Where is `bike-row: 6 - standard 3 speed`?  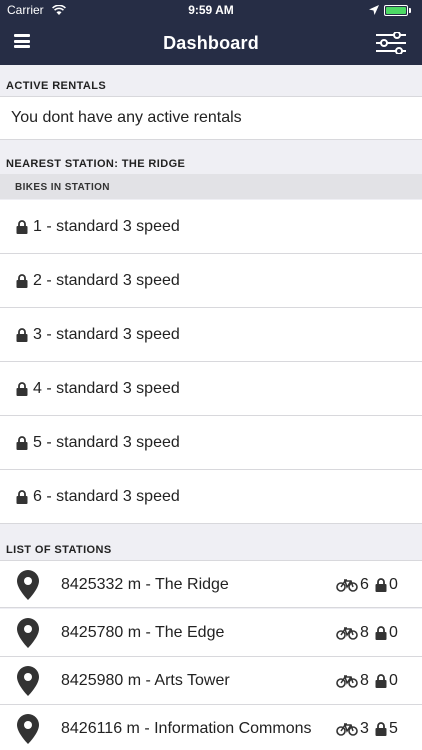 bike-row: 6 - standard 3 speed is located at coordinates (211, 497).